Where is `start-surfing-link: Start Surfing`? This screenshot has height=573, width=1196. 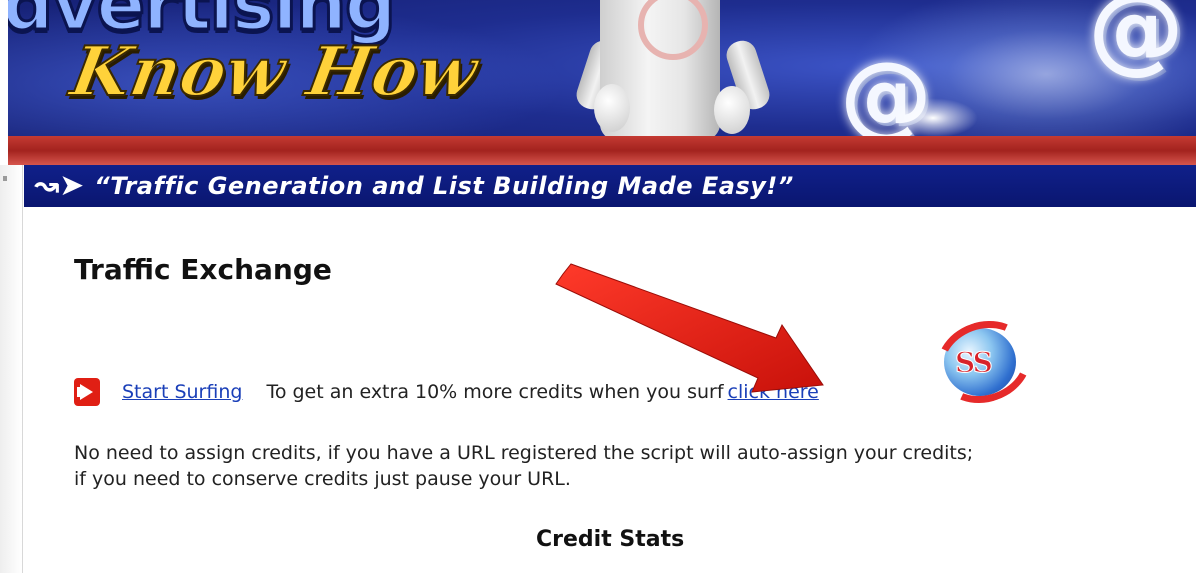
start-surfing-link: Start Surfing is located at coordinates (182, 392).